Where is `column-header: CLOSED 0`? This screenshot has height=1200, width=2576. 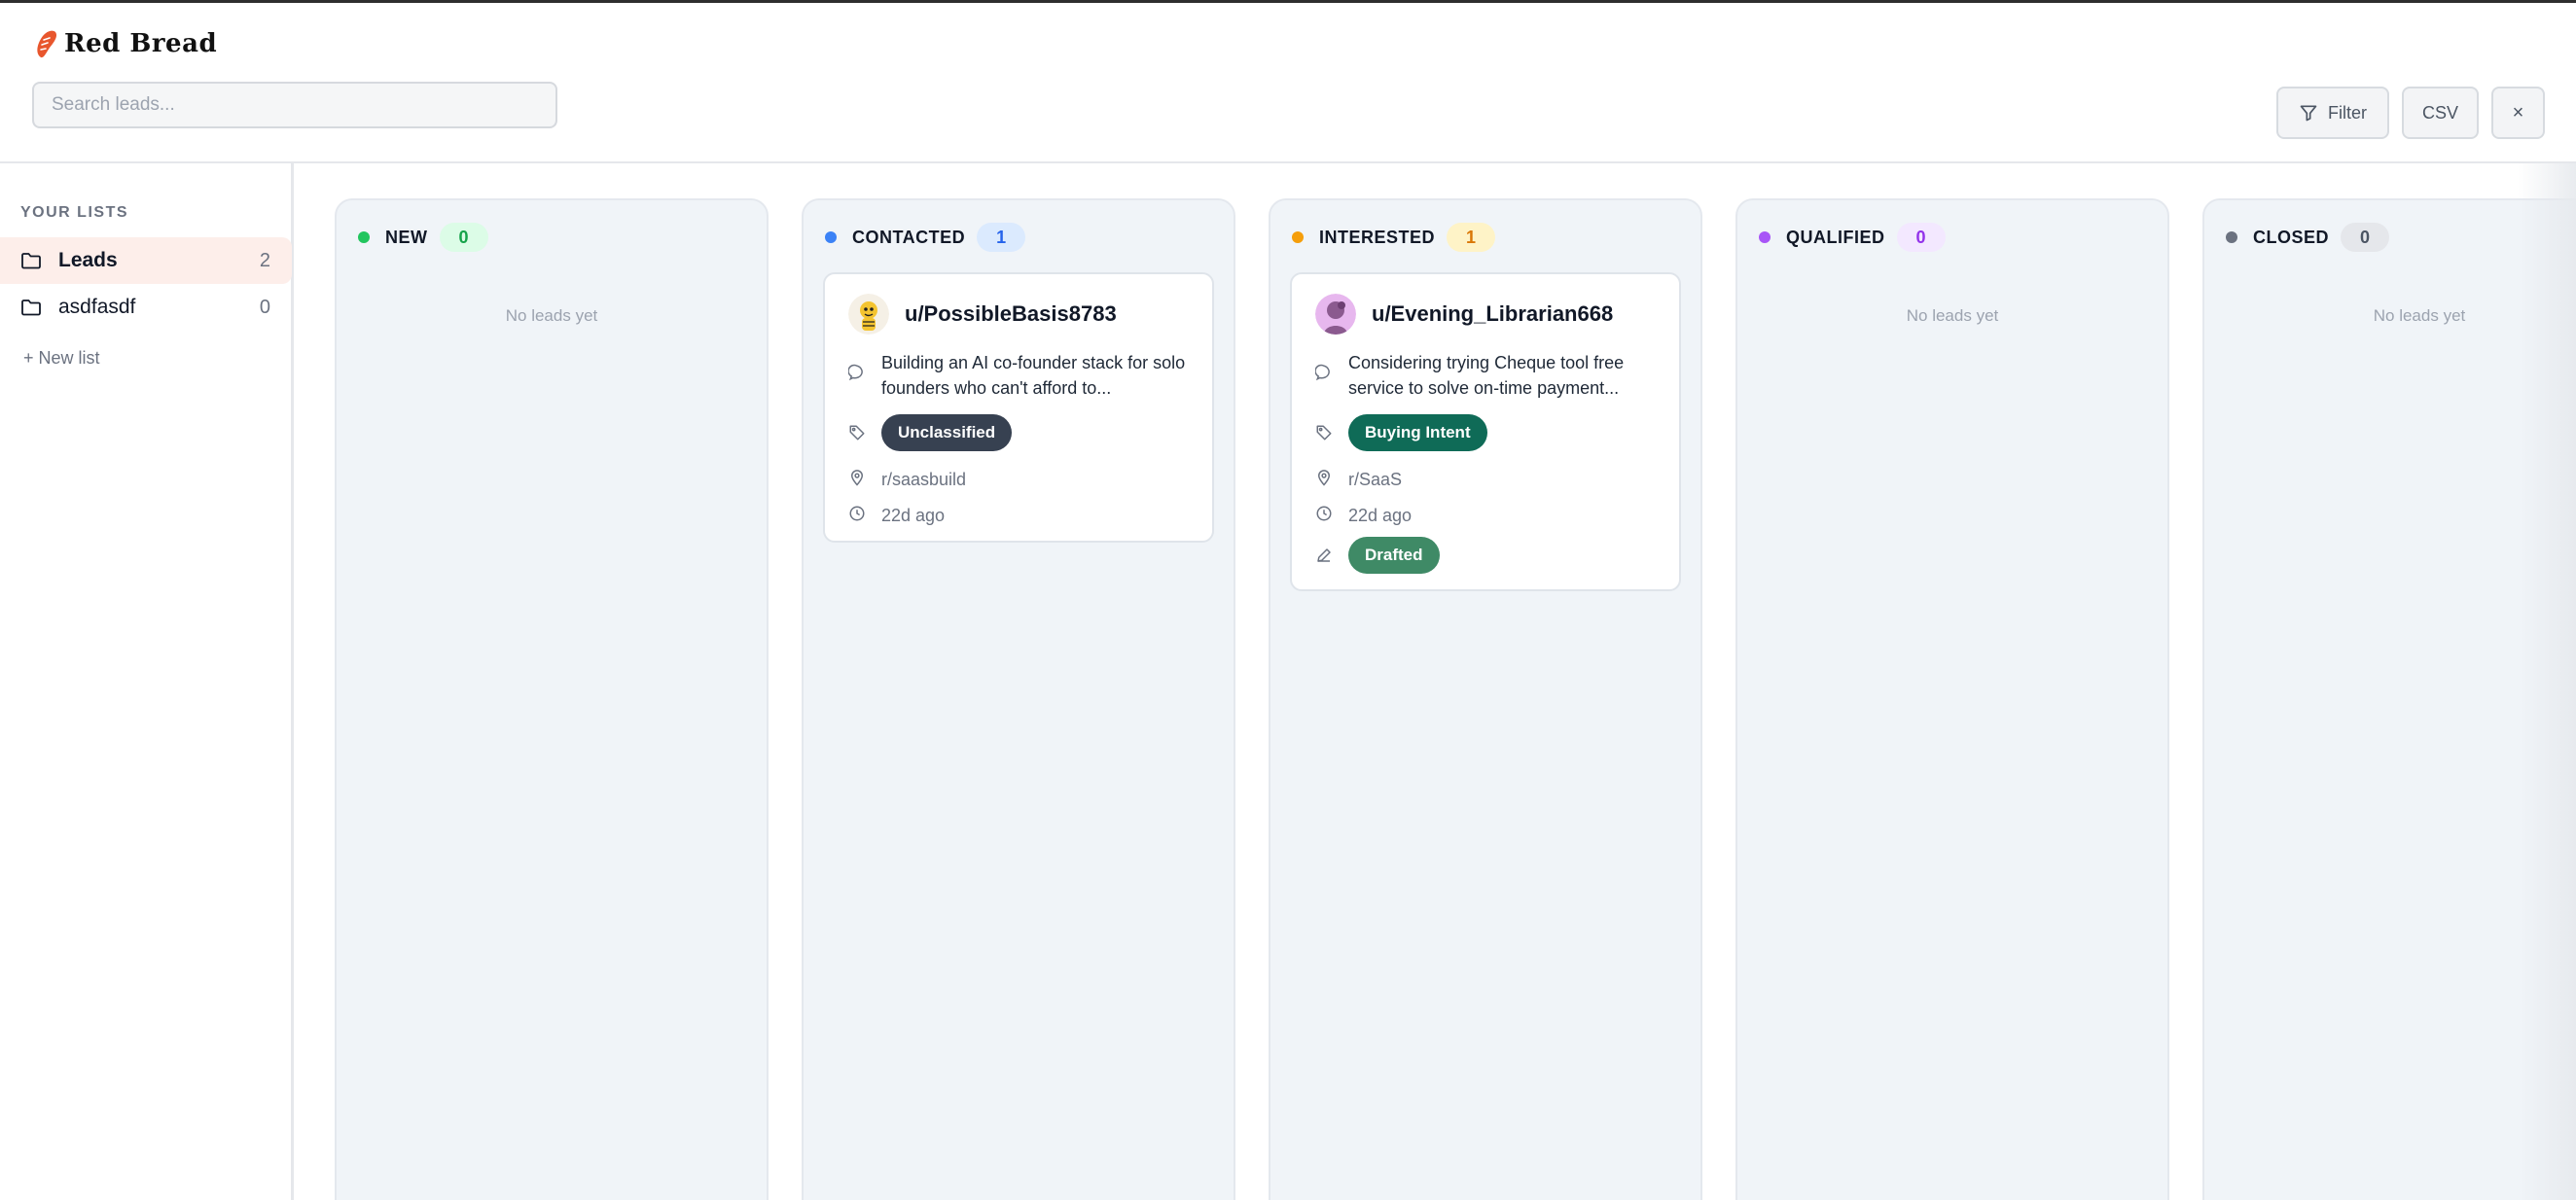
column-header: CLOSED 0 is located at coordinates (2308, 237).